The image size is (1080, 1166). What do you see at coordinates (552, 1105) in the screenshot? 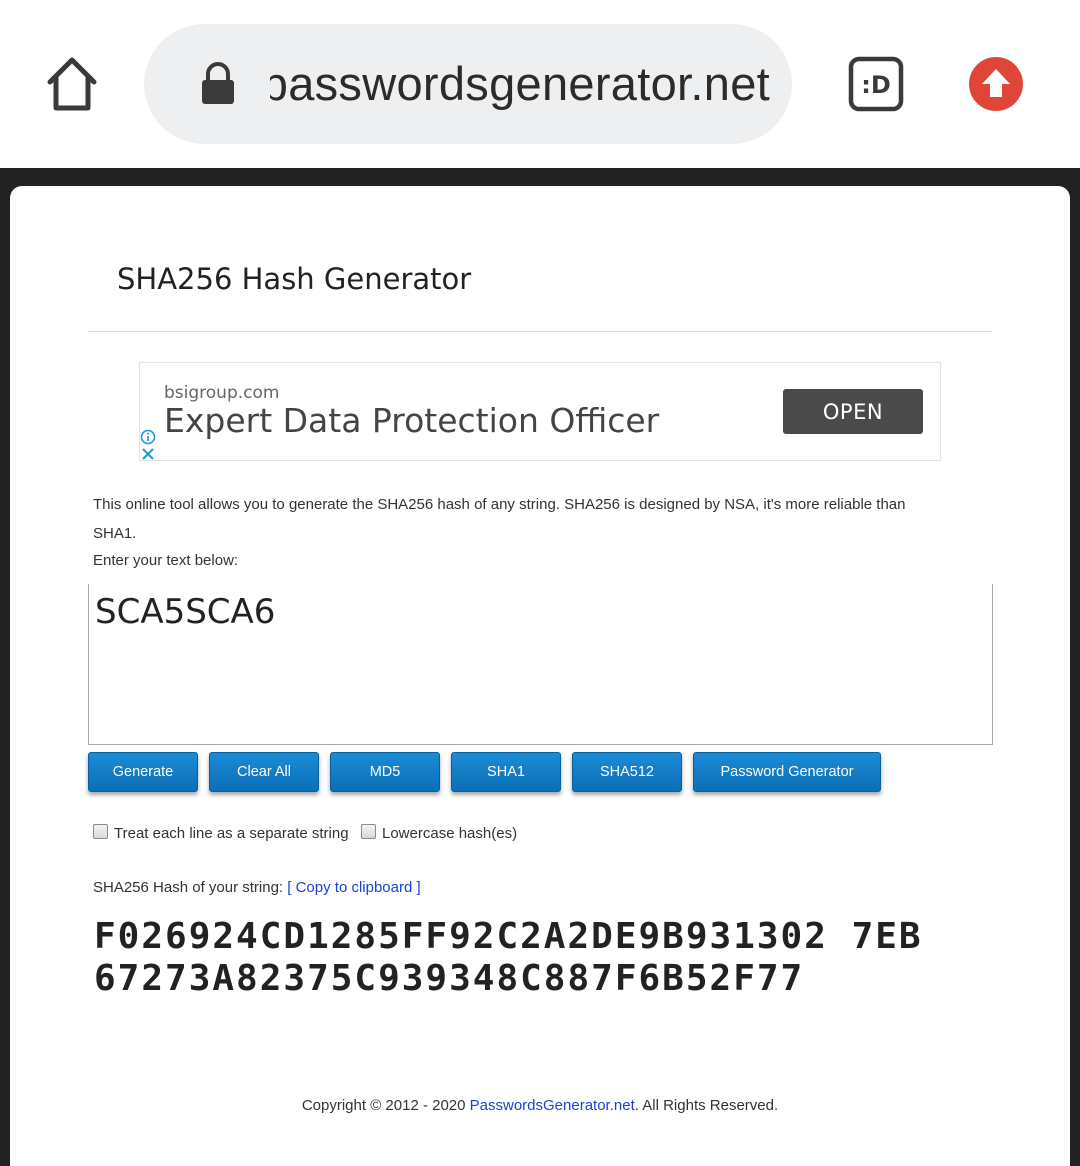
I see `footer-site-link: PasswordsGenerator.net` at bounding box center [552, 1105].